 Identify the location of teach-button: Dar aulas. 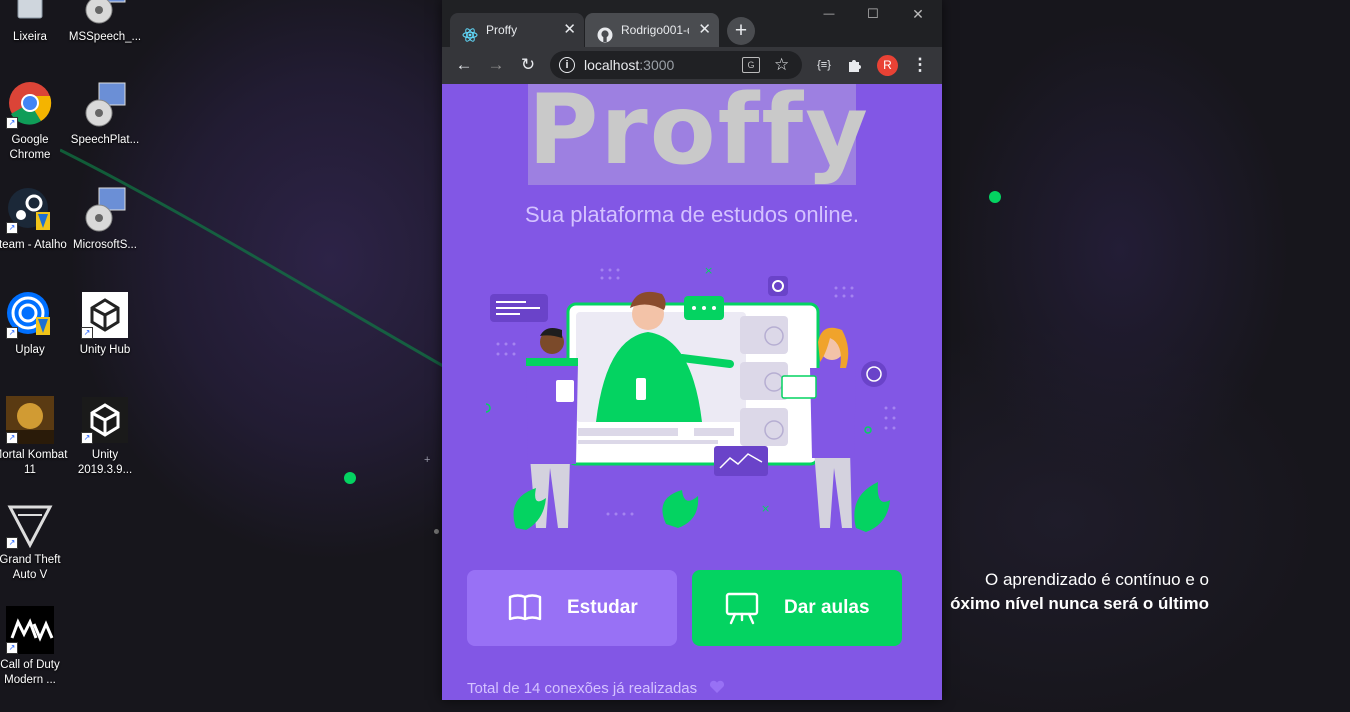
(797, 608).